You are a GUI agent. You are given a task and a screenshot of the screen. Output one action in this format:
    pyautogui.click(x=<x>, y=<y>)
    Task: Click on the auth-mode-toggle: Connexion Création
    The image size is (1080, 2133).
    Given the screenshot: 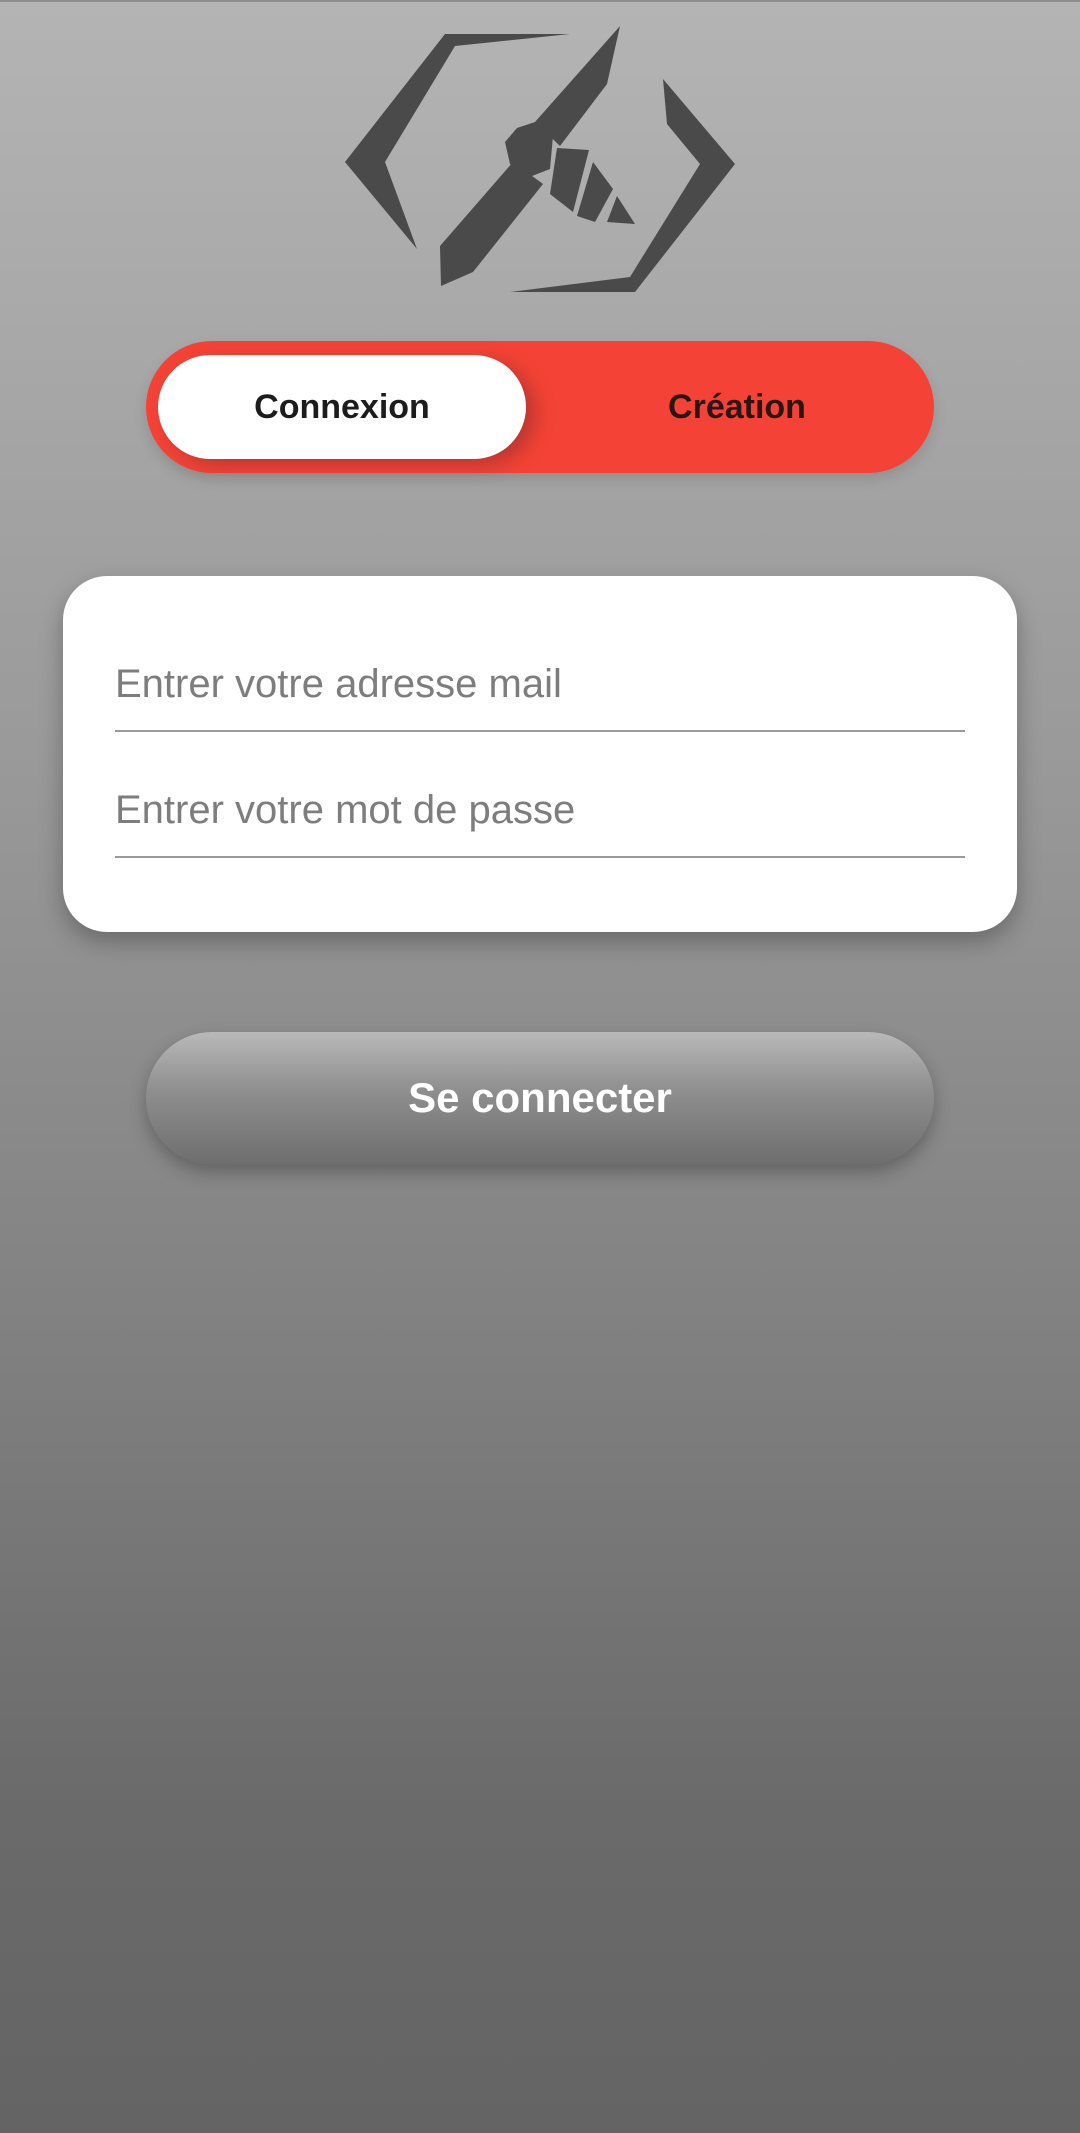 What is the action you would take?
    pyautogui.click(x=540, y=407)
    